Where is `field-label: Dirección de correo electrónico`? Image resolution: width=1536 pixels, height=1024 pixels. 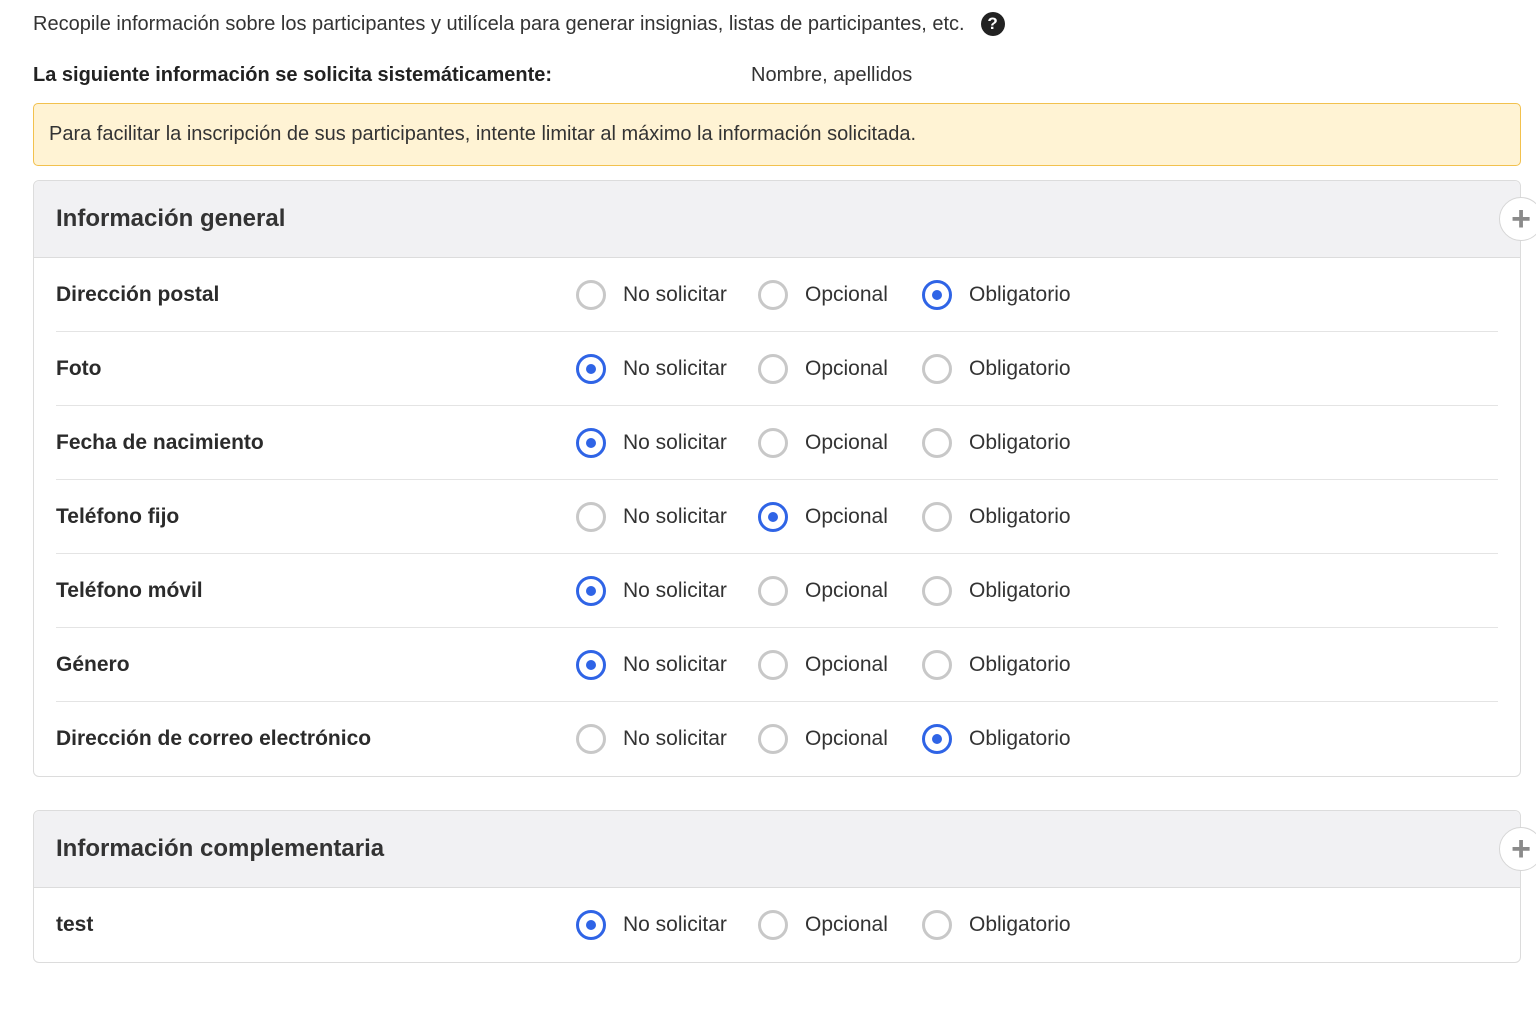 field-label: Dirección de correo electrónico is located at coordinates (214, 738).